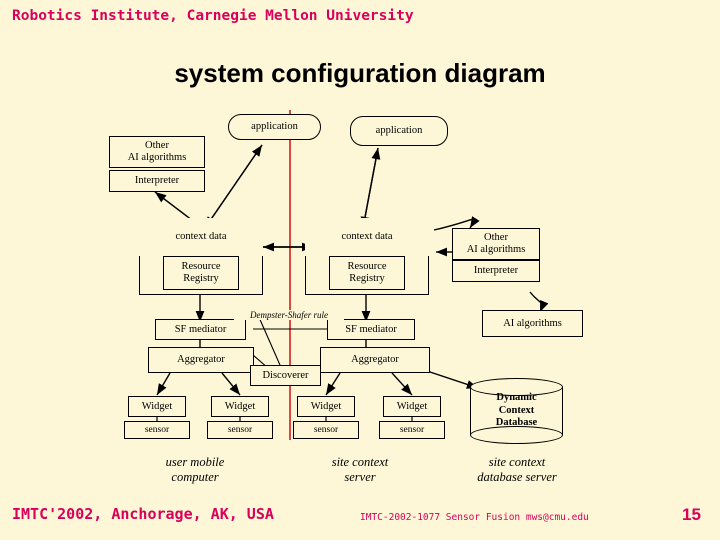  I want to click on footer-page-number: 15, so click(691, 514).